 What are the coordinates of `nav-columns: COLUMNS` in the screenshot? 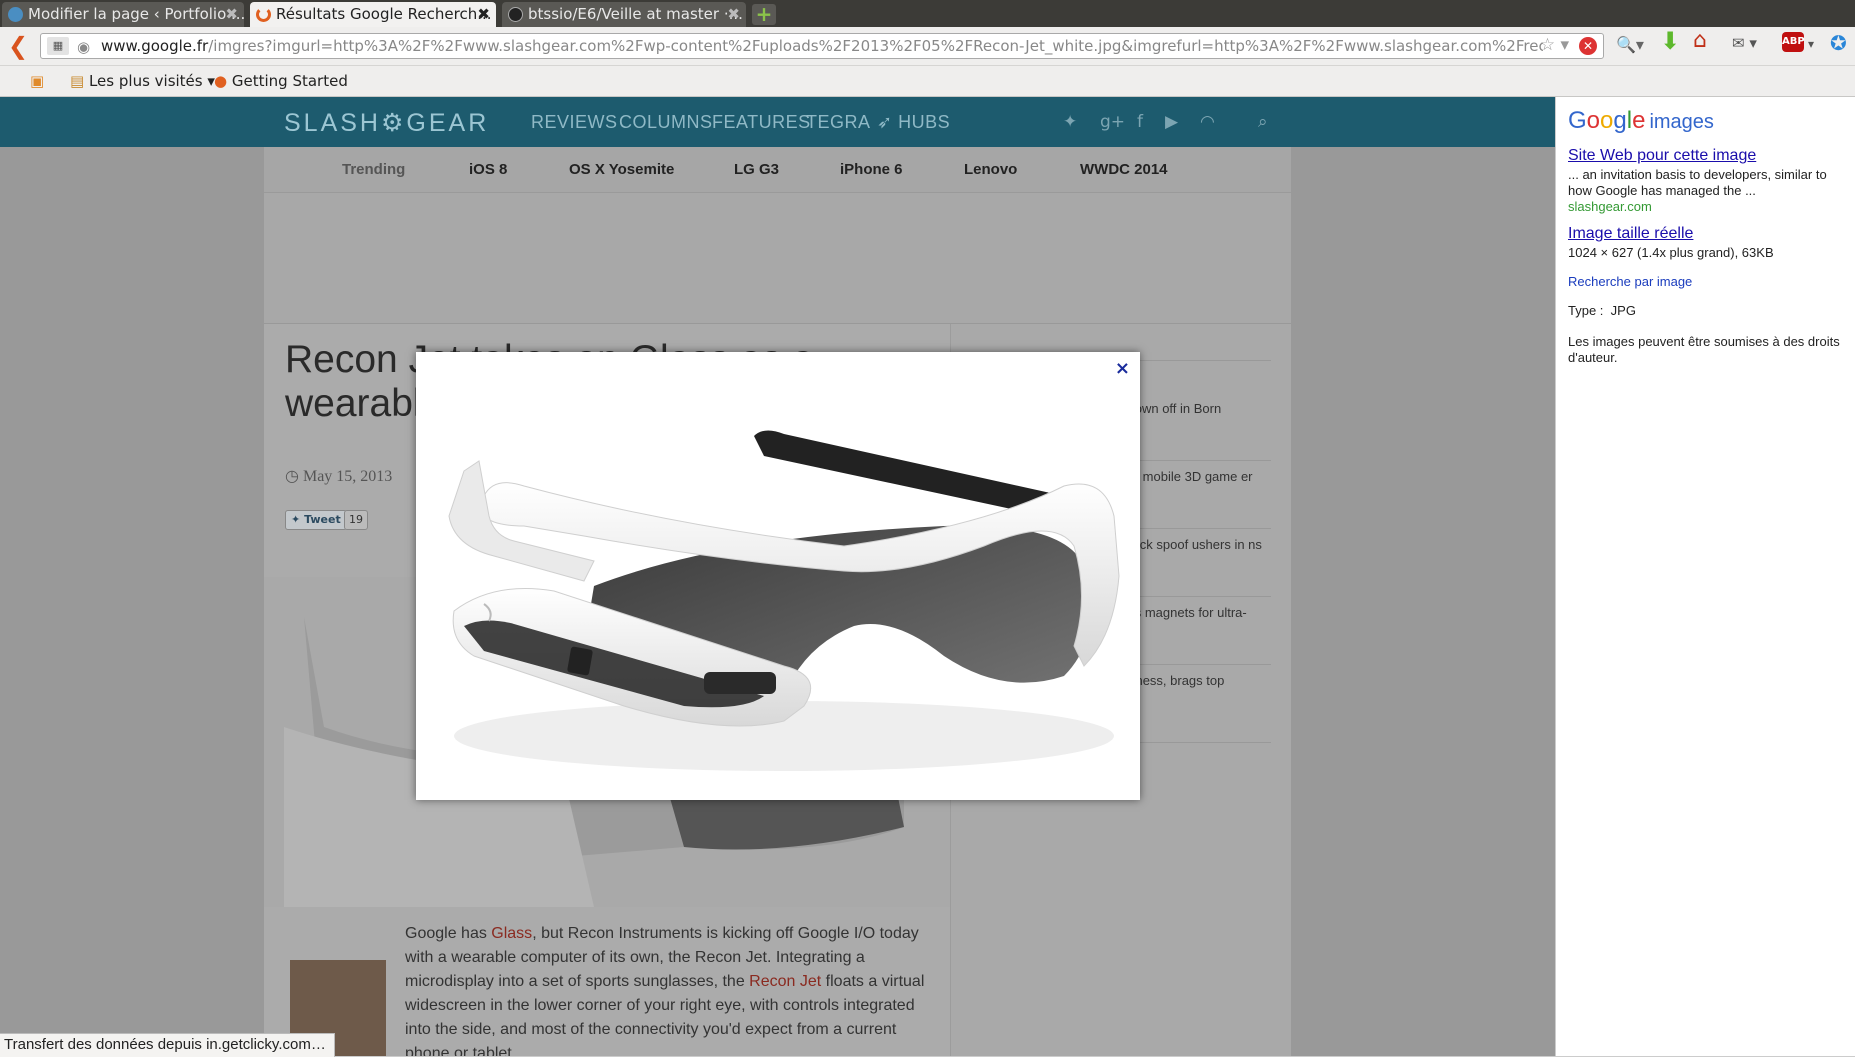 It's located at (666, 122).